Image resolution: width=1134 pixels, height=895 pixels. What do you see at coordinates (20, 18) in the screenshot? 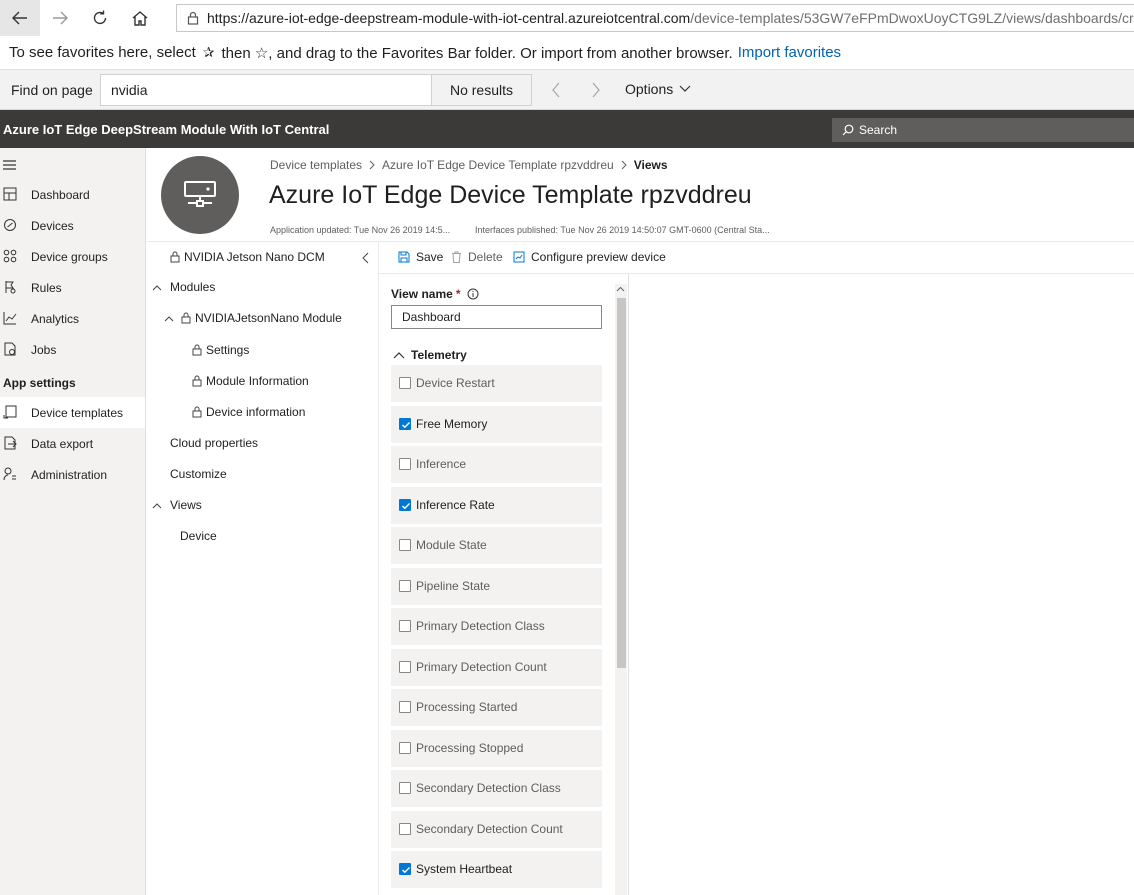
I see `back-button` at bounding box center [20, 18].